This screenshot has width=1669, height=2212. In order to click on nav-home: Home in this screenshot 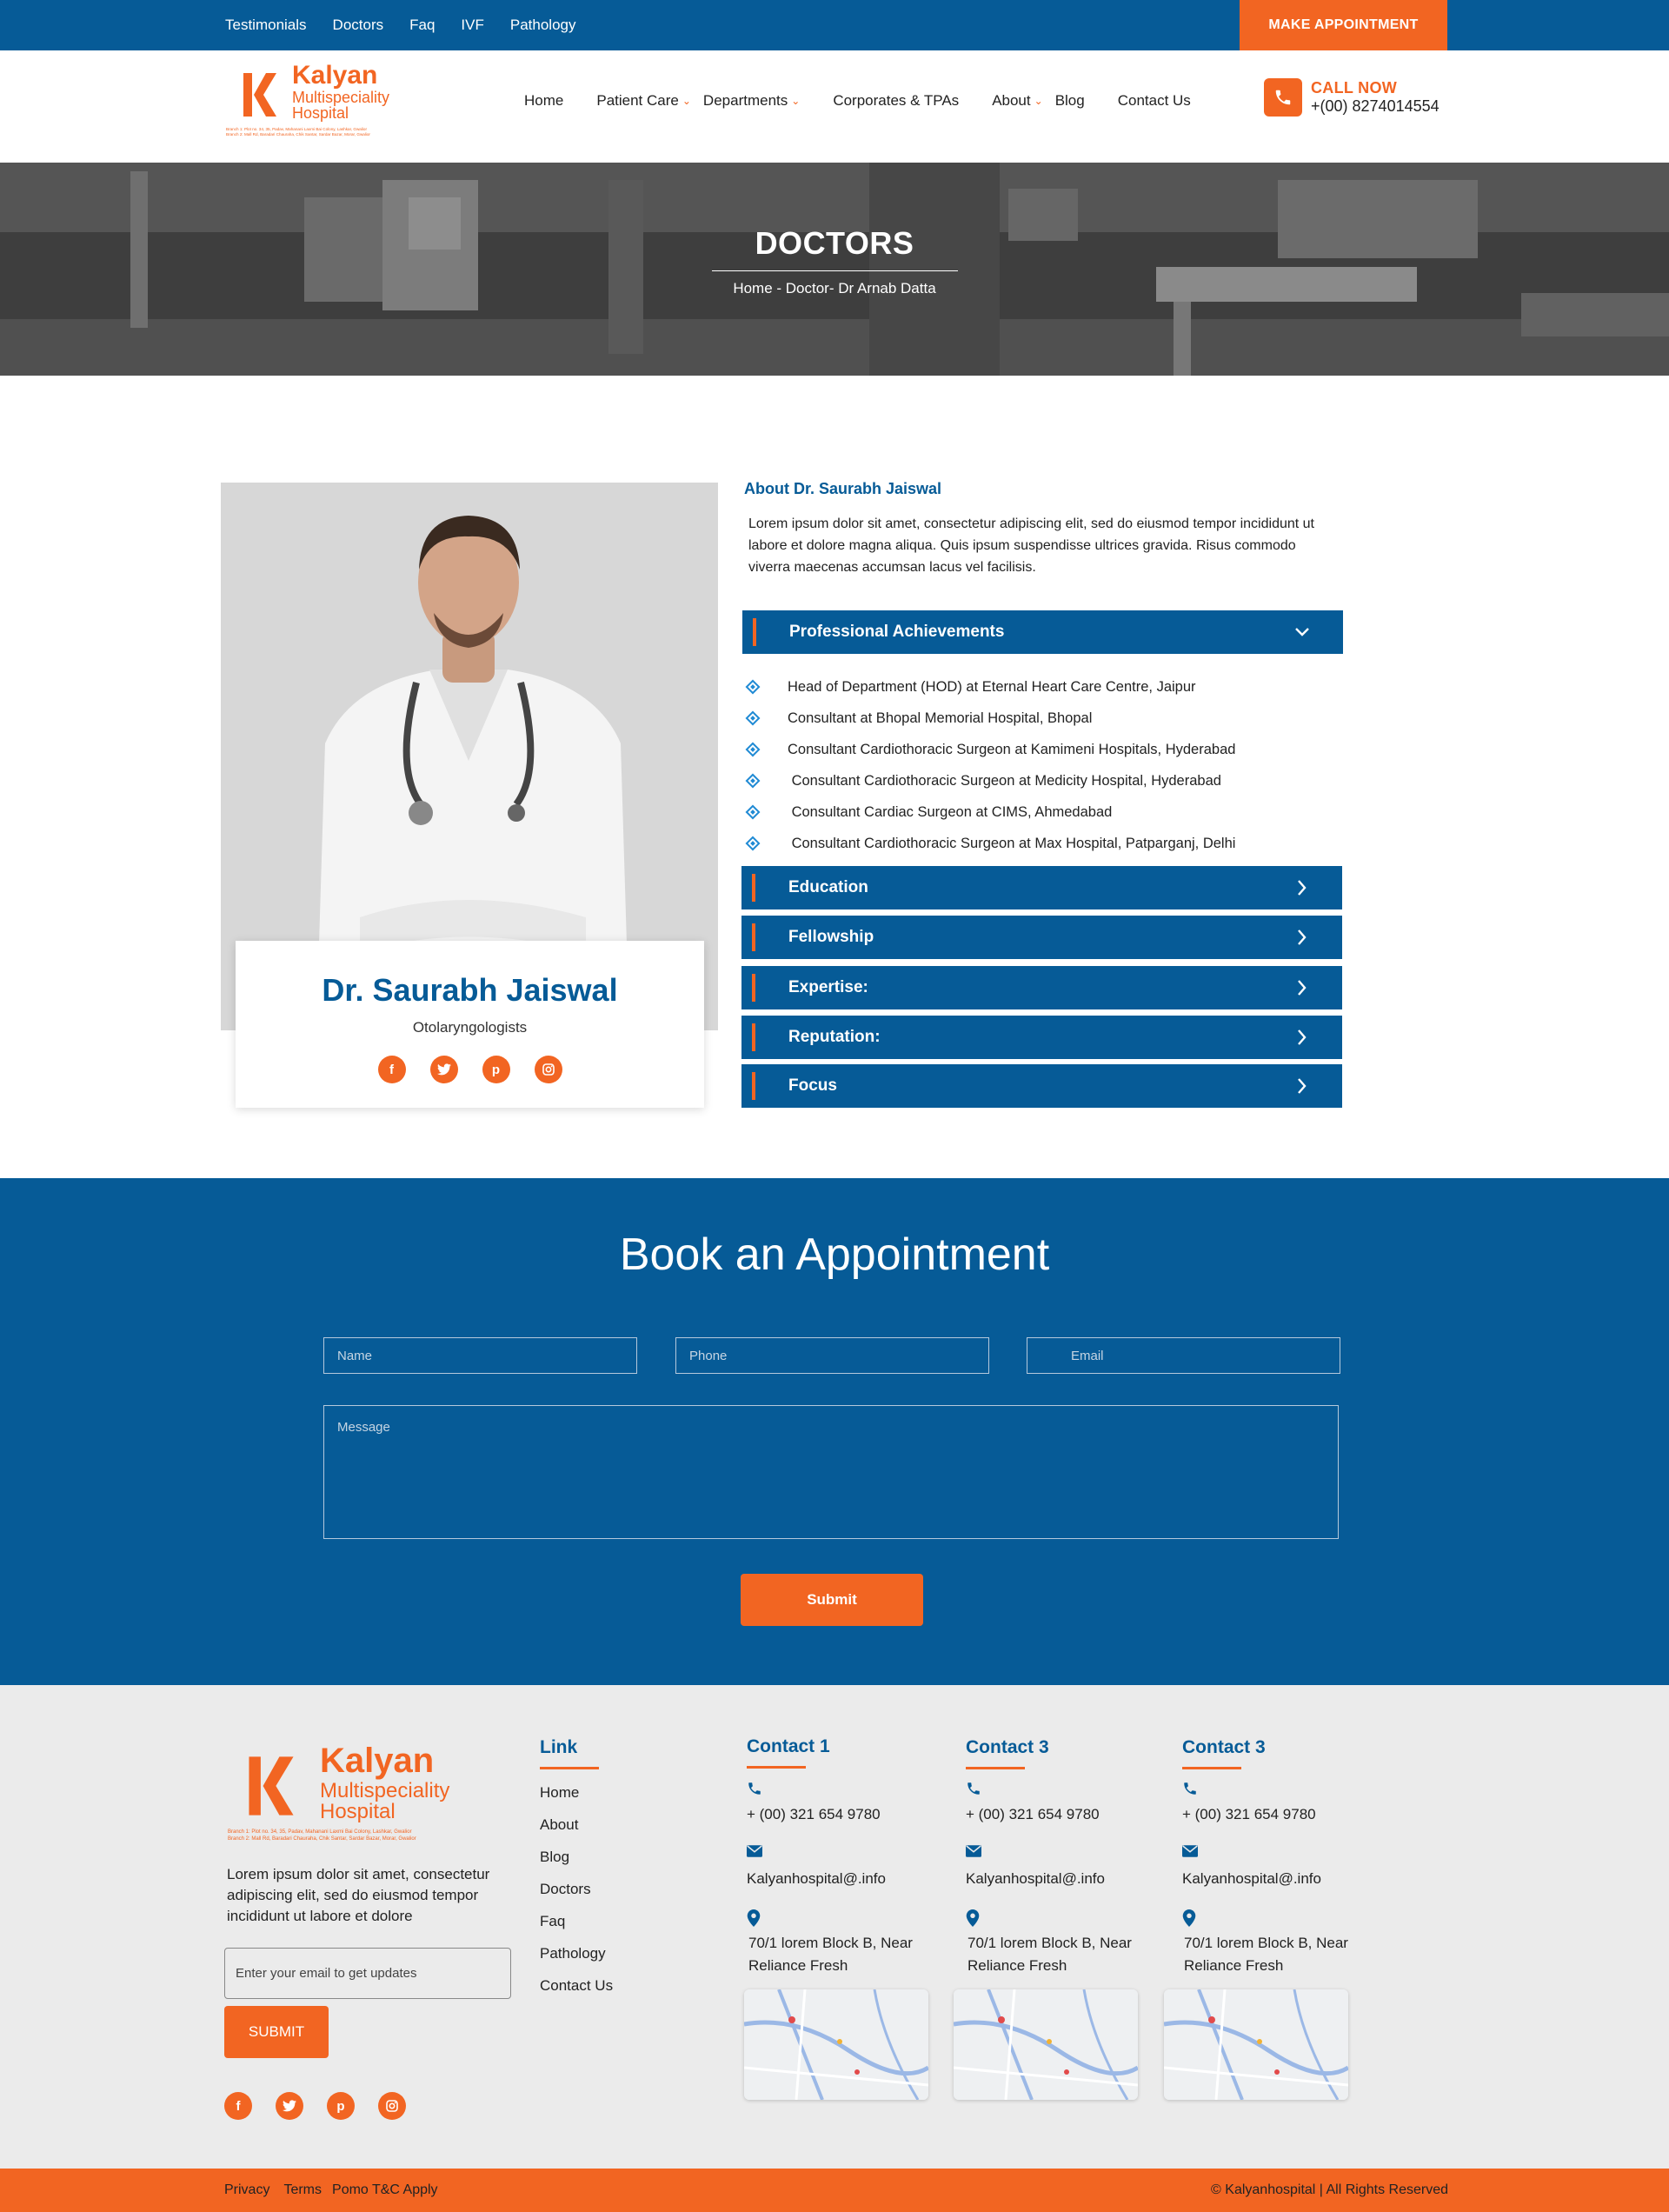, I will do `click(543, 101)`.